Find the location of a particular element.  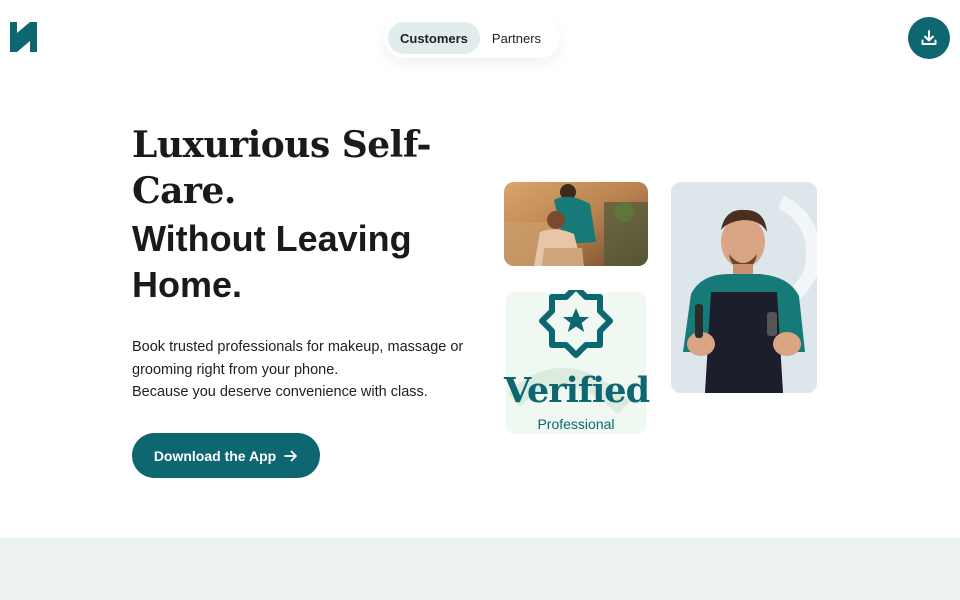

arrow-right-icon is located at coordinates (291, 455).